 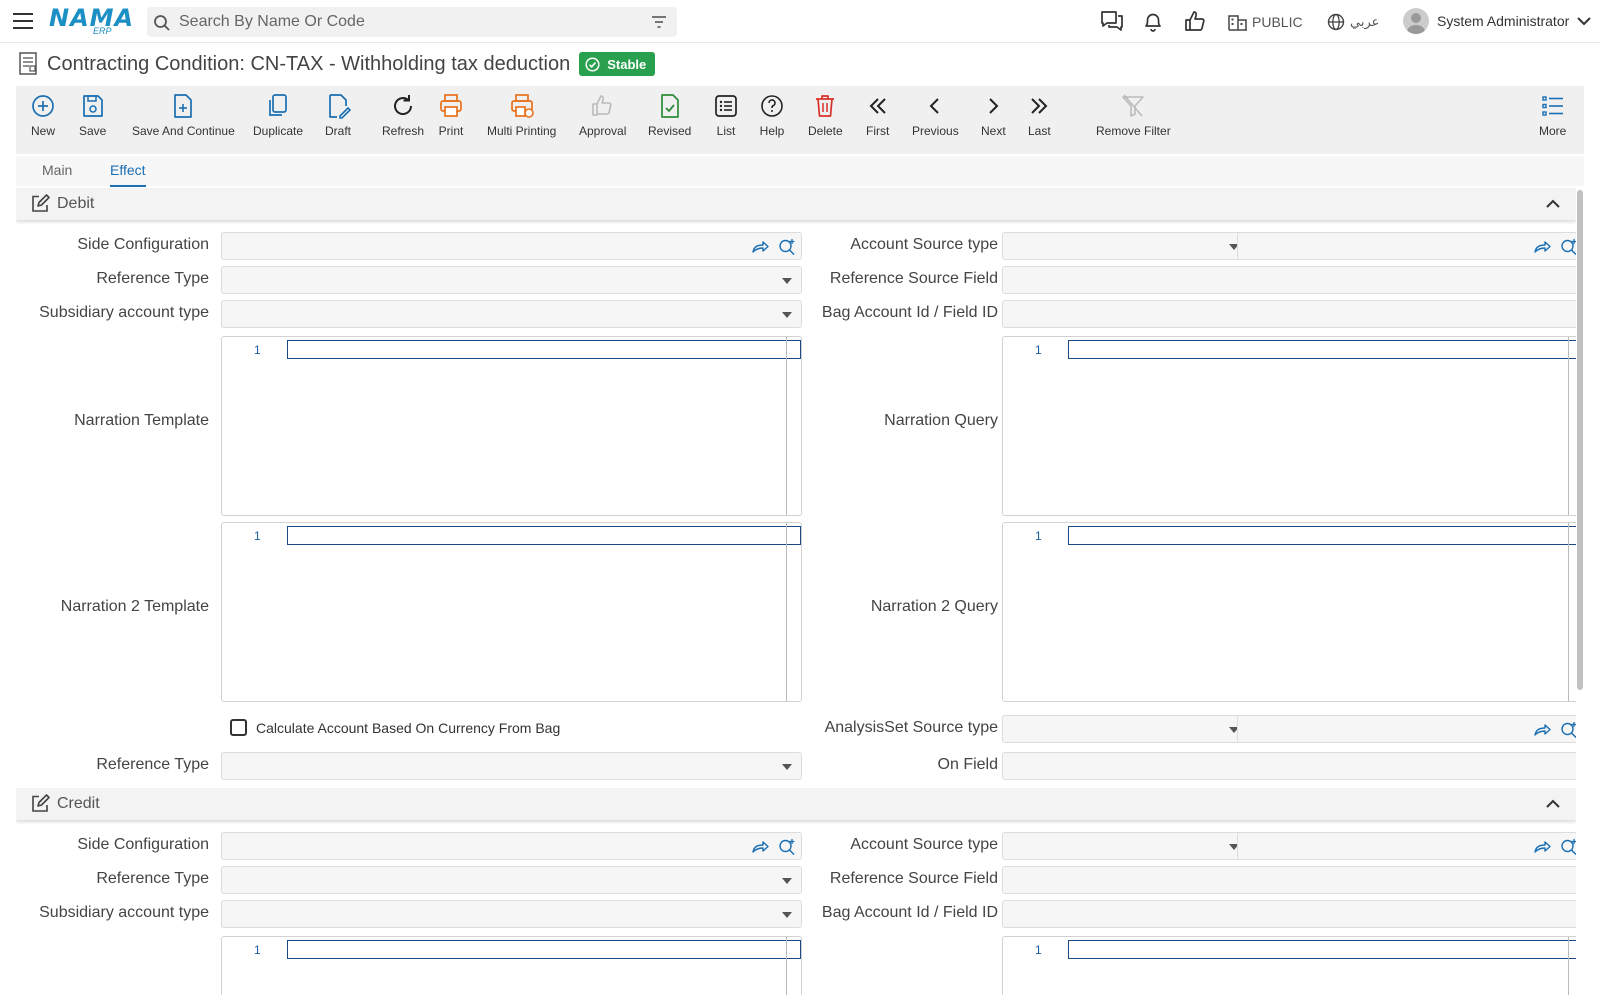 I want to click on credit-reference-source-field-input, so click(x=1293, y=880).